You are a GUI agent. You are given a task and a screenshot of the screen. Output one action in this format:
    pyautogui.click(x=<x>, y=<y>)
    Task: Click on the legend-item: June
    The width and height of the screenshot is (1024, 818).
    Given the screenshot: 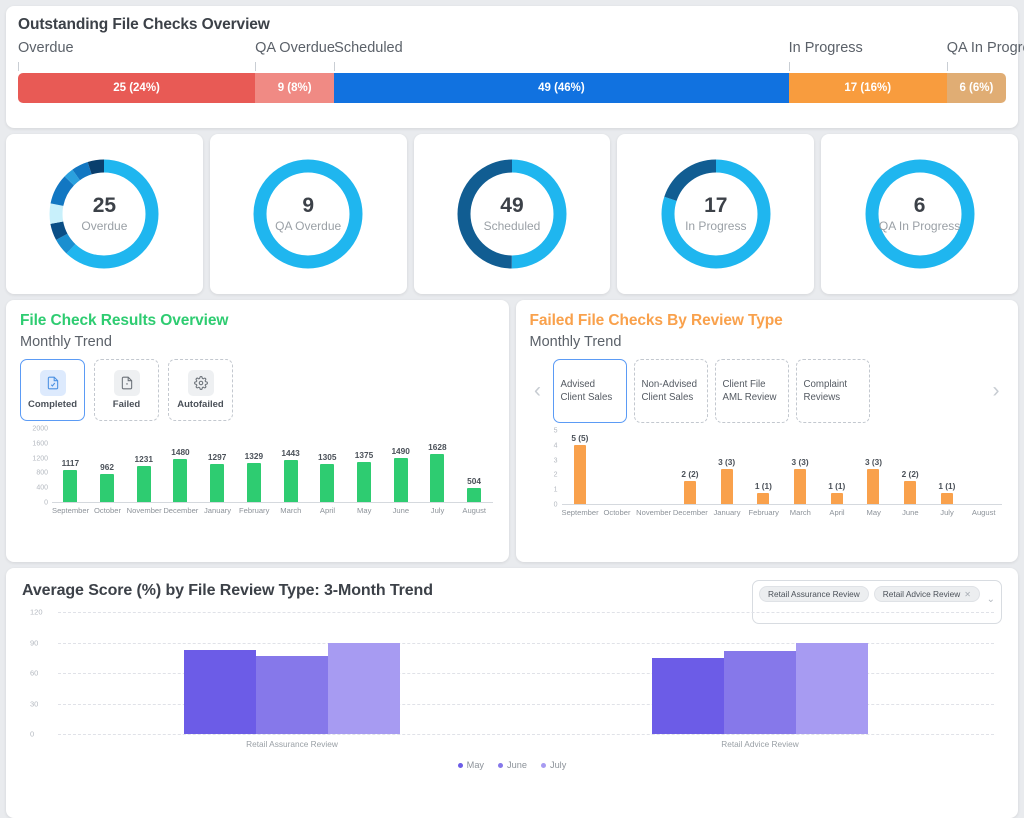 What is the action you would take?
    pyautogui.click(x=512, y=765)
    